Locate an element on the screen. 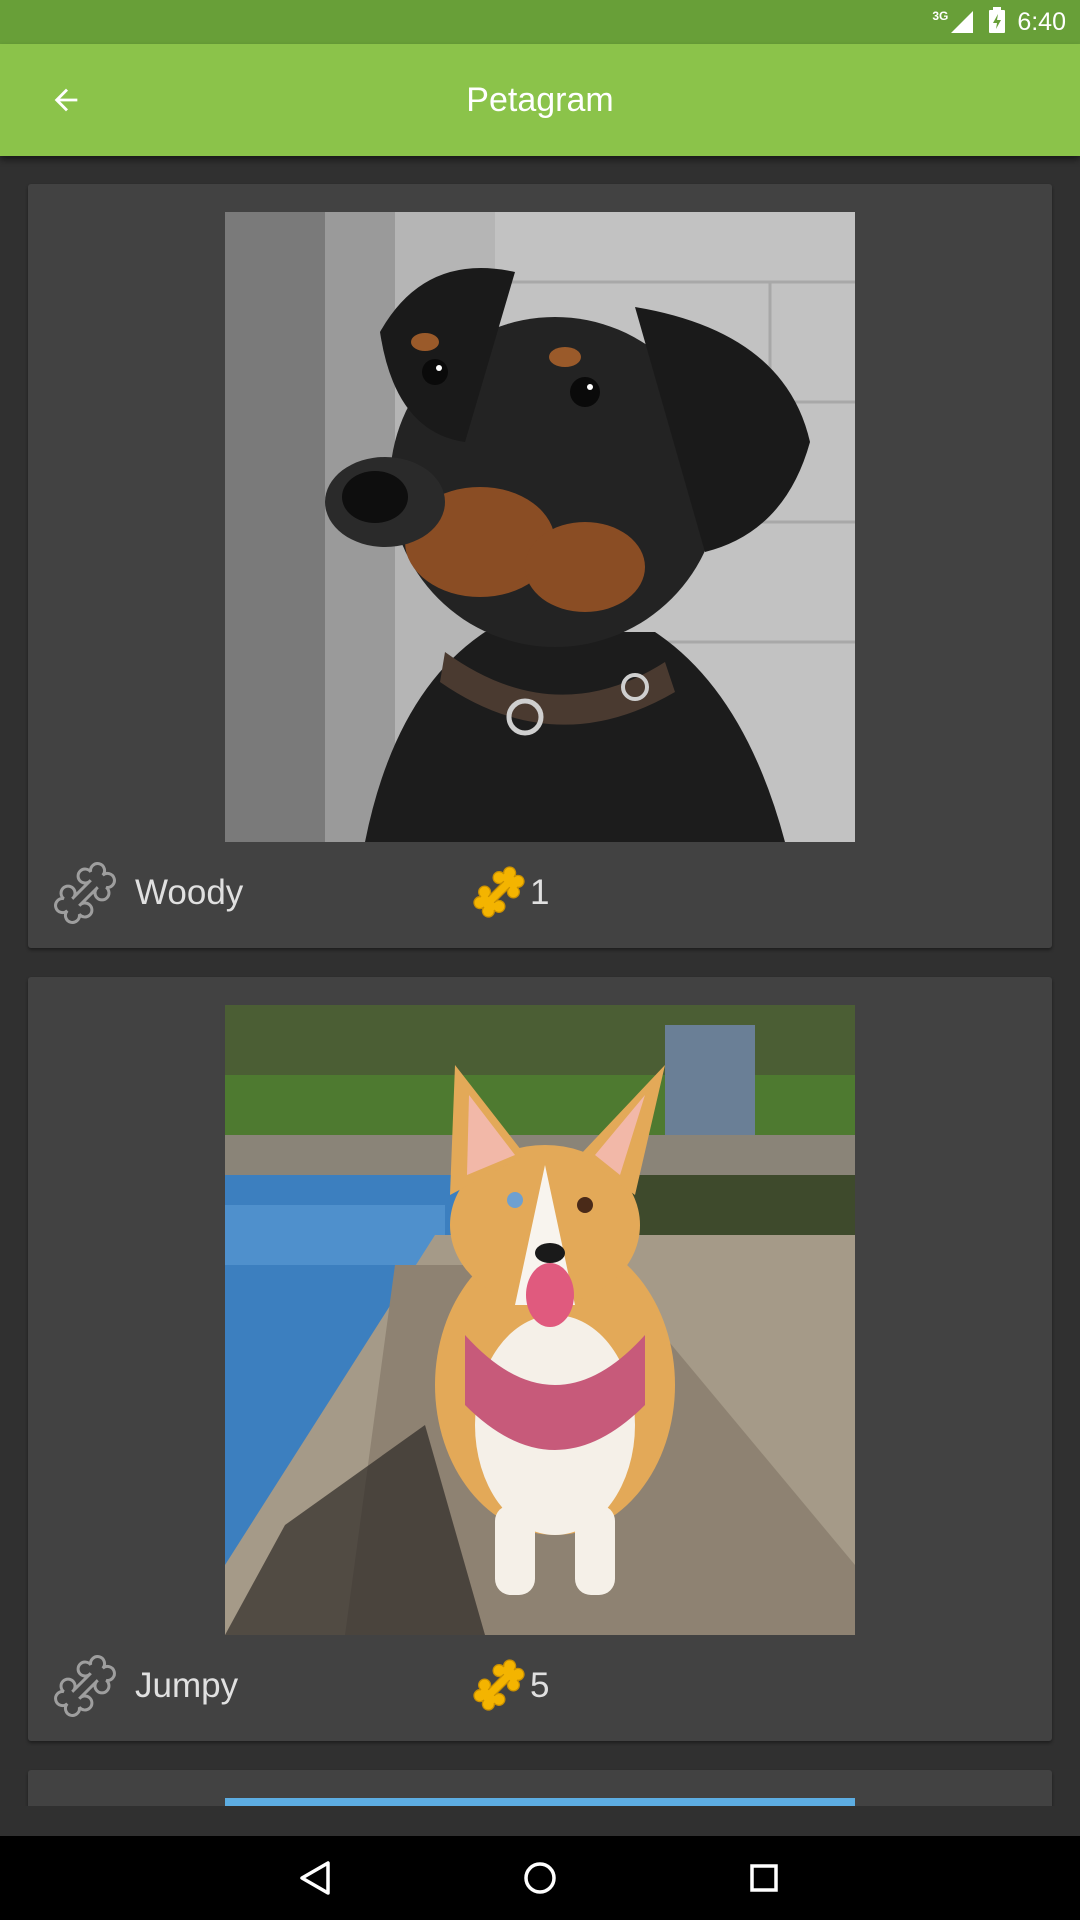 The height and width of the screenshot is (1920, 1080). nav-home-button is located at coordinates (540, 1878).